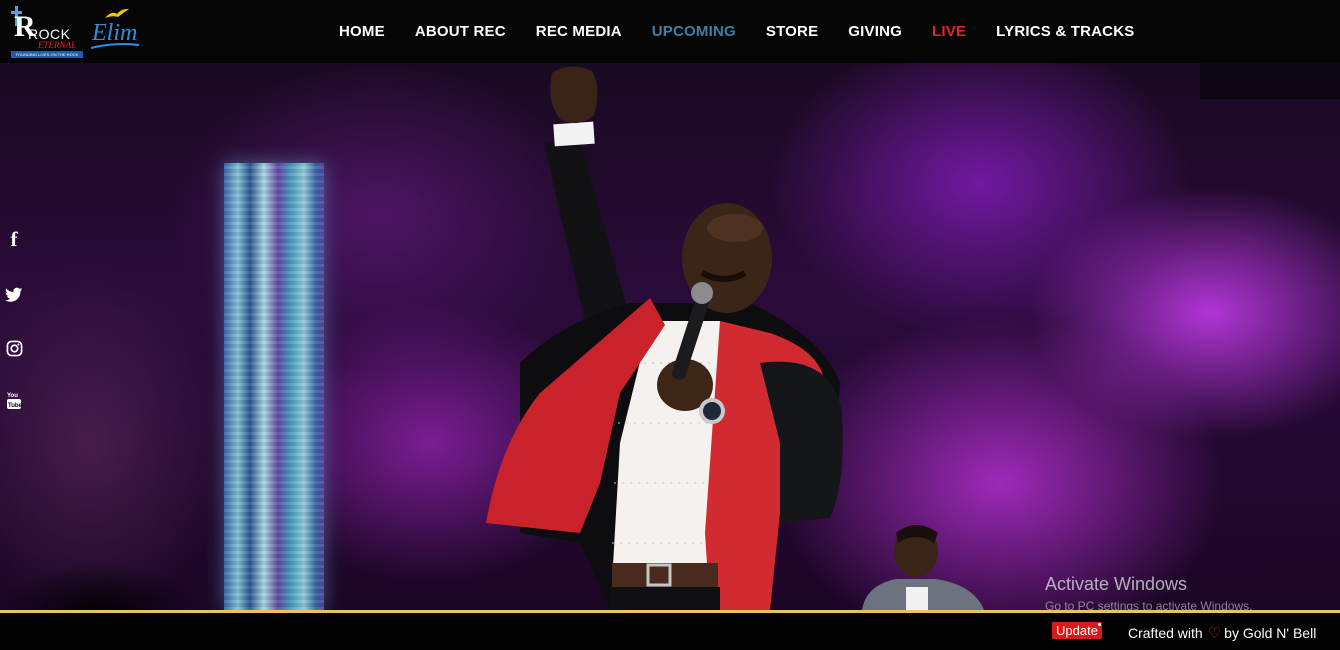 The height and width of the screenshot is (650, 1340). Describe the element at coordinates (117, 13) in the screenshot. I see `dove-icon` at that location.